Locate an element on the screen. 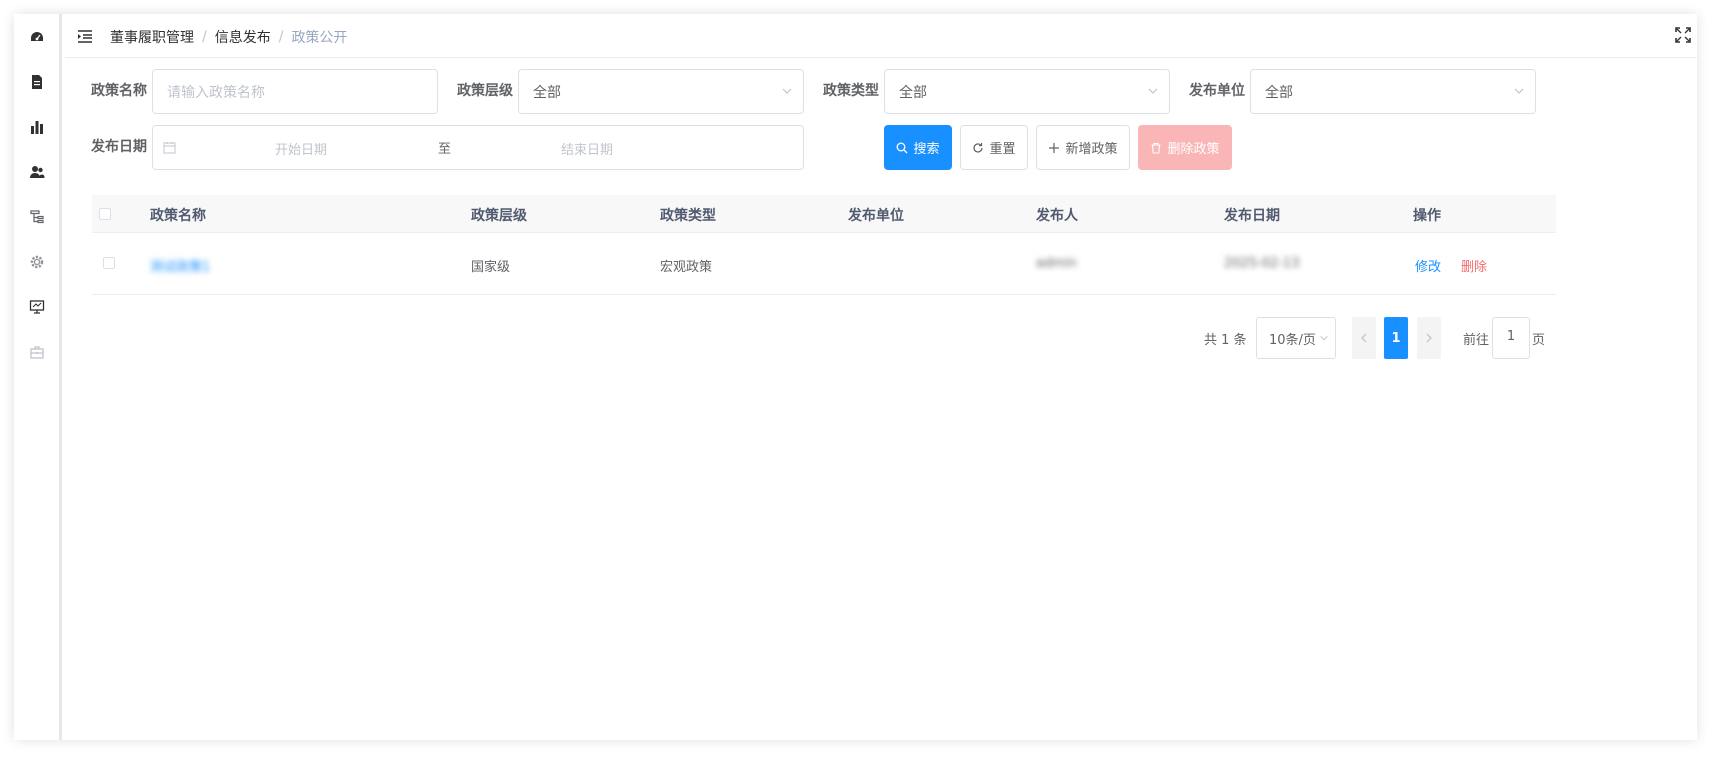  calendar-icon is located at coordinates (169, 148).